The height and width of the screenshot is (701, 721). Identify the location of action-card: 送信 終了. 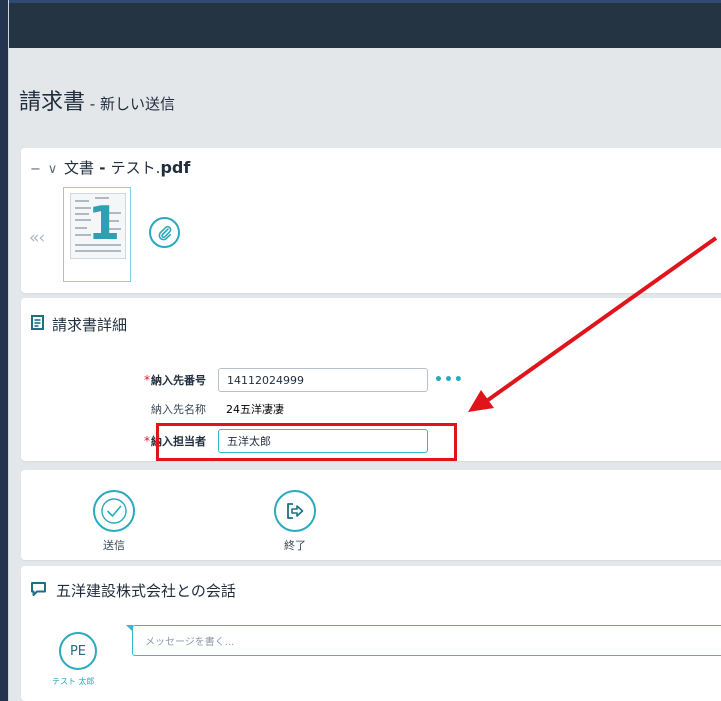
(371, 515).